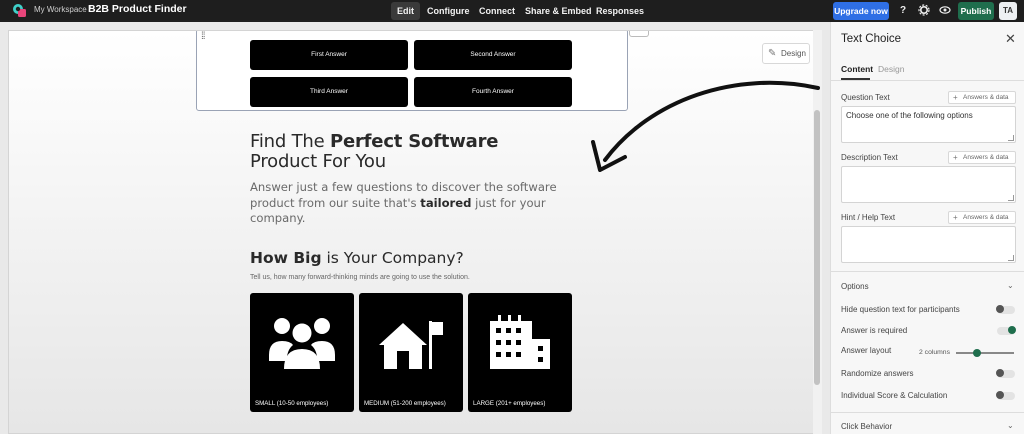 The width and height of the screenshot is (1024, 434). What do you see at coordinates (855, 79) in the screenshot?
I see `active-tab-indicator` at bounding box center [855, 79].